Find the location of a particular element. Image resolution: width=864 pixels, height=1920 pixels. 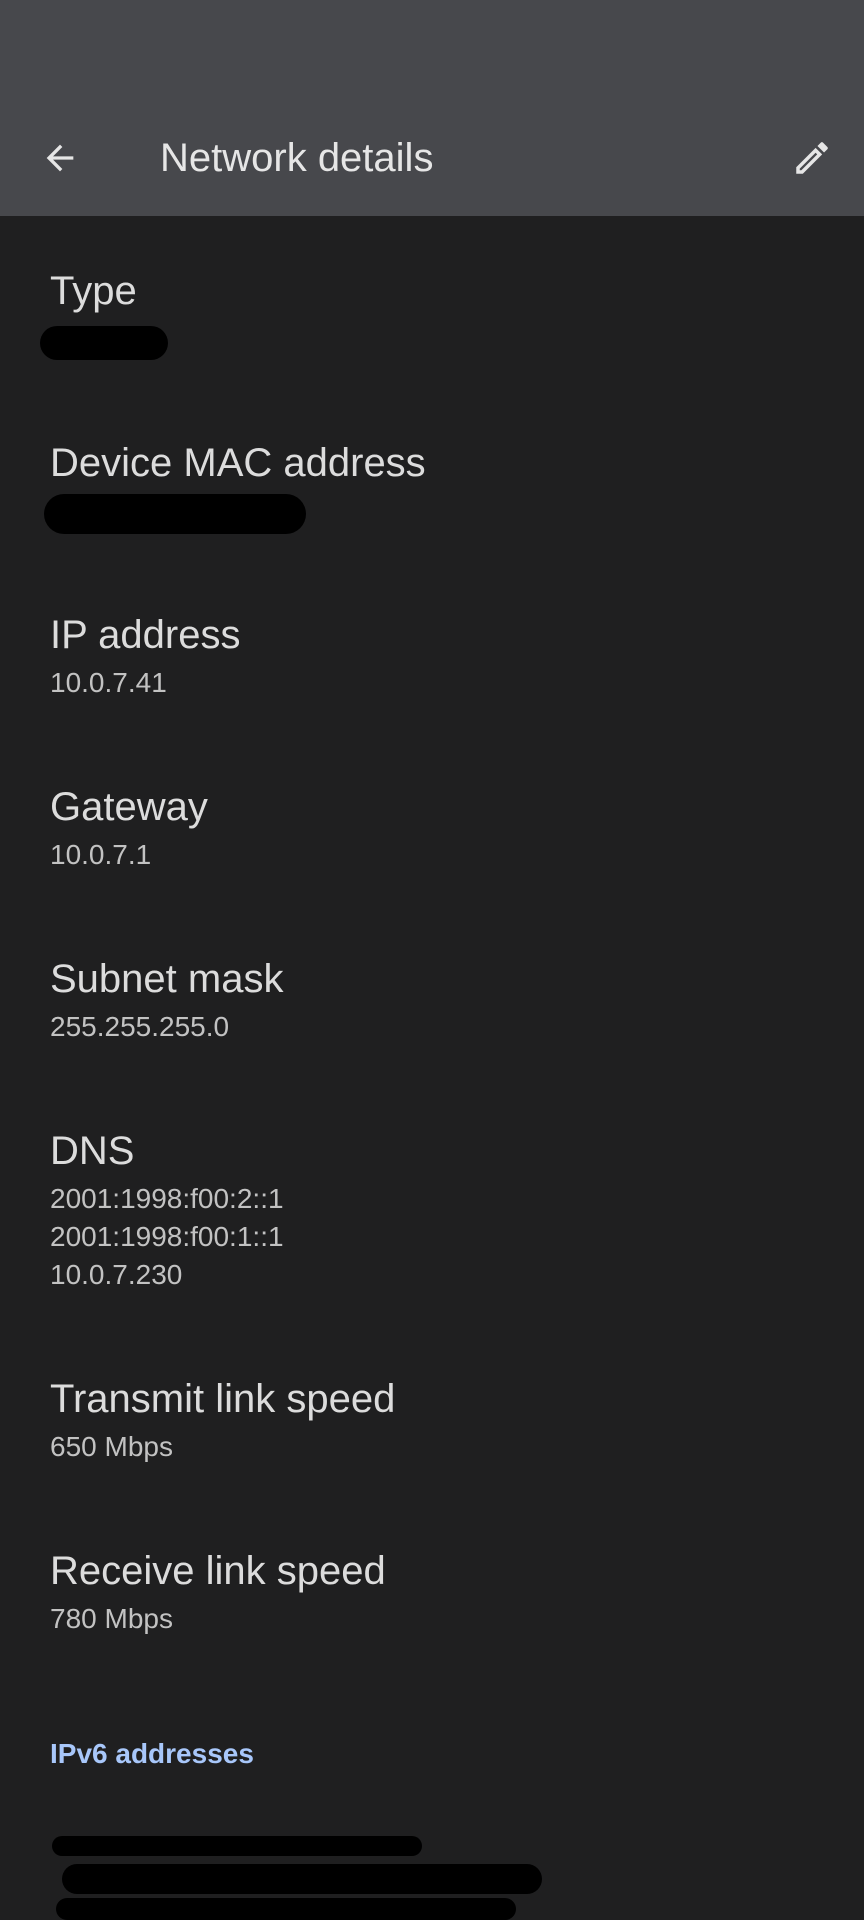

detail-value: 650 Mbps is located at coordinates (111, 1446).